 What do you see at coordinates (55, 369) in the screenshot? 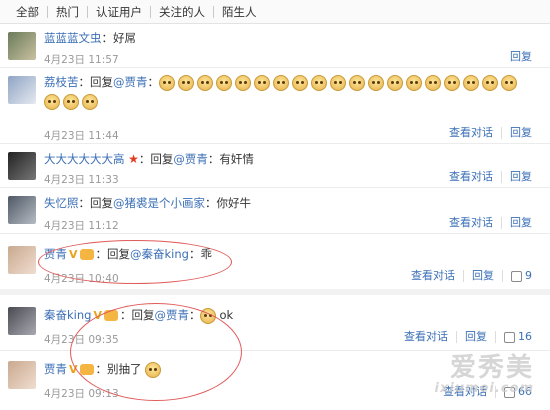
I see `comment-author: 贾青` at bounding box center [55, 369].